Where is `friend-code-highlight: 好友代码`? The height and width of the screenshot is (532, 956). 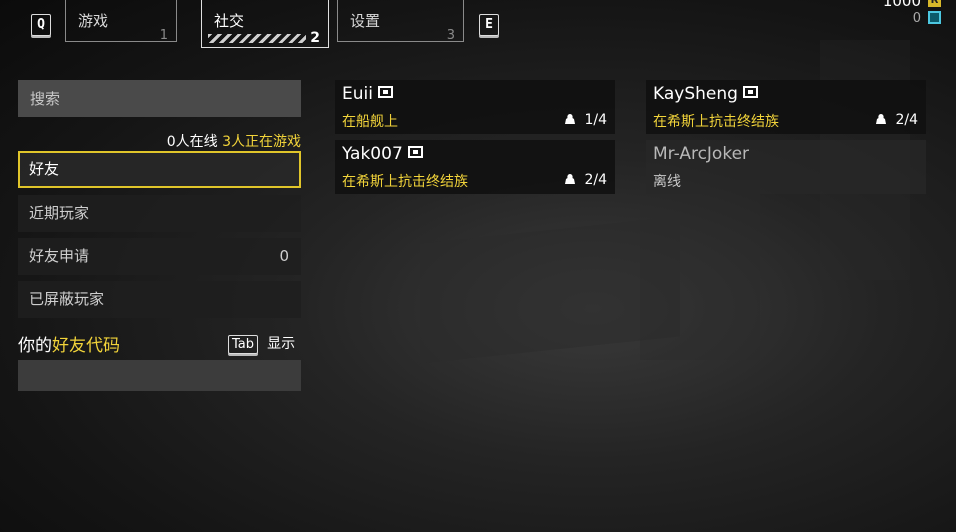
friend-code-highlight: 好友代码 is located at coordinates (86, 346).